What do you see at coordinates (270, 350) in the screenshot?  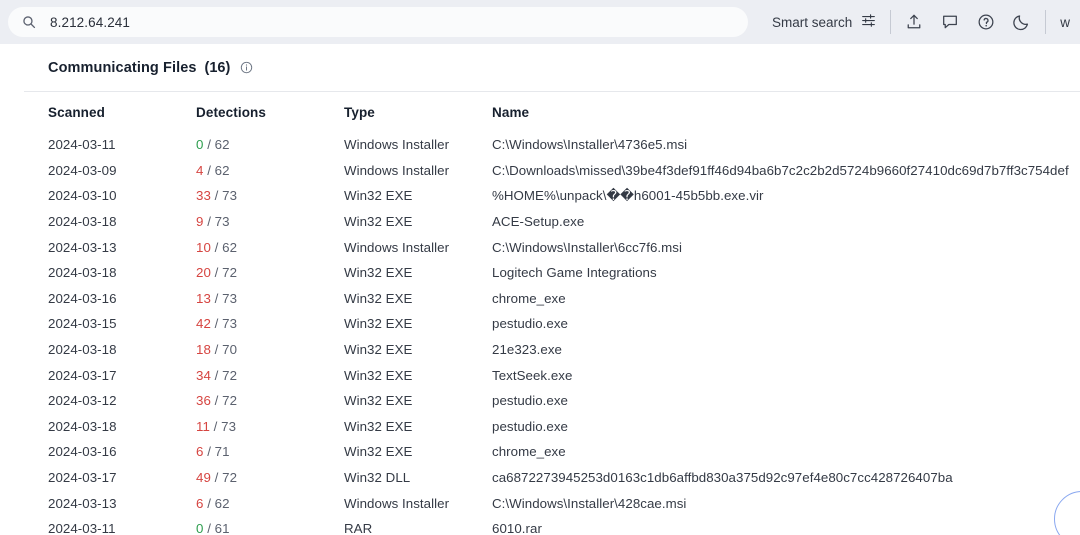 I see `cell-detections: 18 / 70` at bounding box center [270, 350].